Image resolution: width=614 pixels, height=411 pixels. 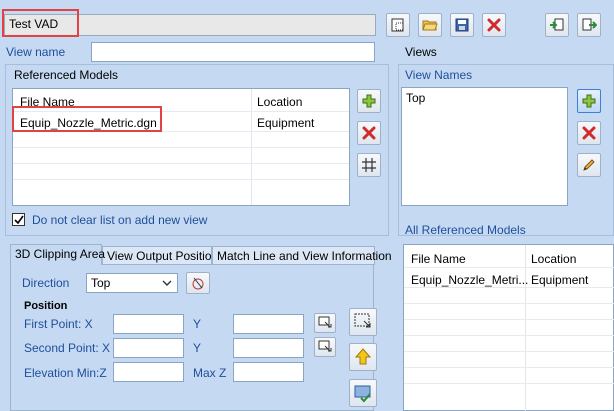 What do you see at coordinates (148, 372) in the screenshot?
I see `elevation-min-input` at bounding box center [148, 372].